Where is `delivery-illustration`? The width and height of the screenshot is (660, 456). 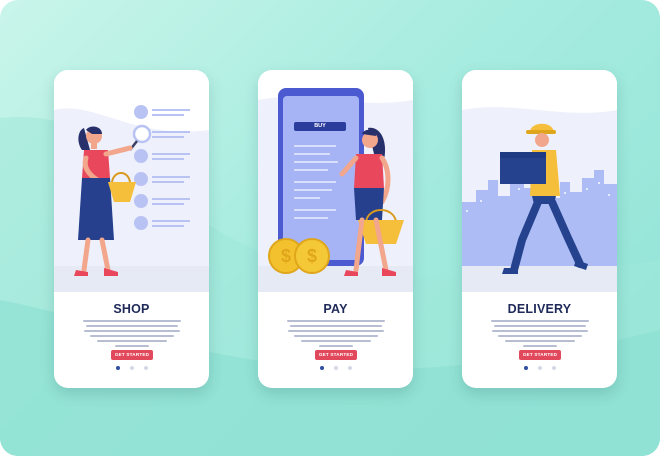
delivery-illustration is located at coordinates (539, 181).